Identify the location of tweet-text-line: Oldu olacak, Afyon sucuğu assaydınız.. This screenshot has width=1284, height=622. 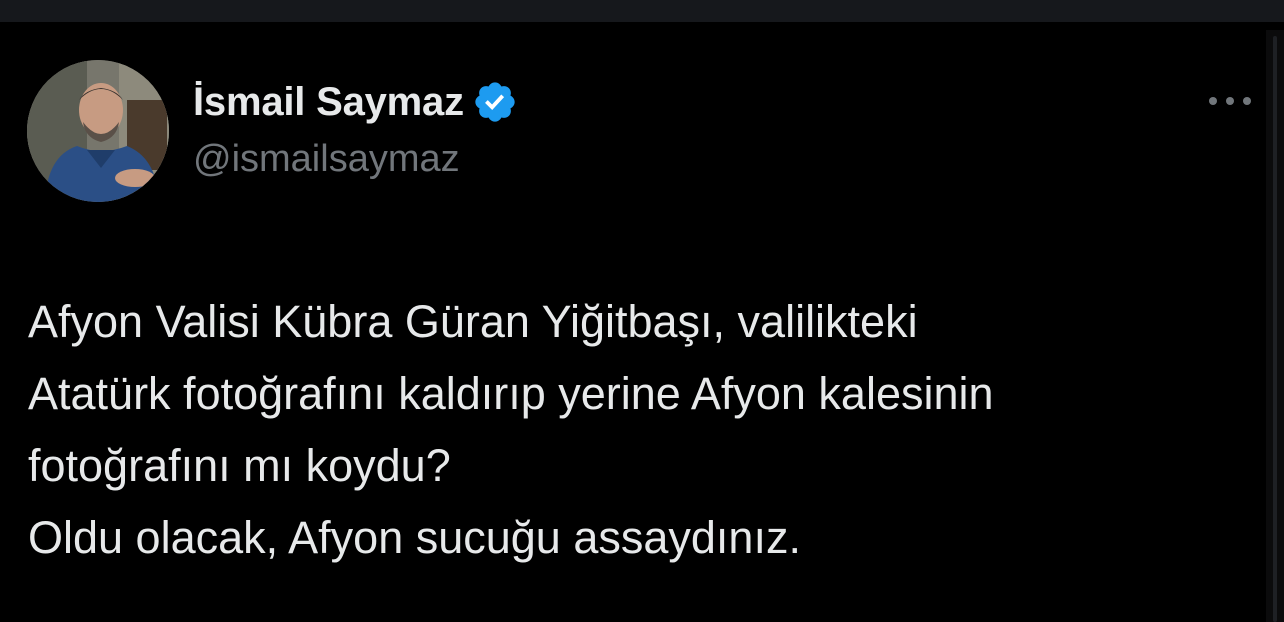
(414, 537).